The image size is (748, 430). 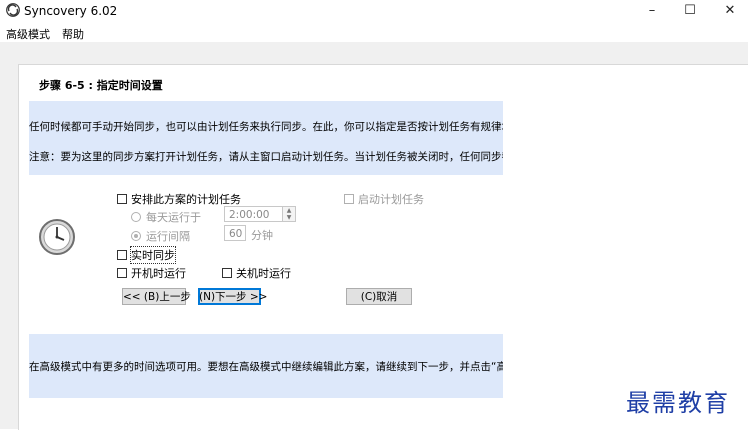 What do you see at coordinates (28, 34) in the screenshot?
I see `menu-advanced-mode: 高级模式` at bounding box center [28, 34].